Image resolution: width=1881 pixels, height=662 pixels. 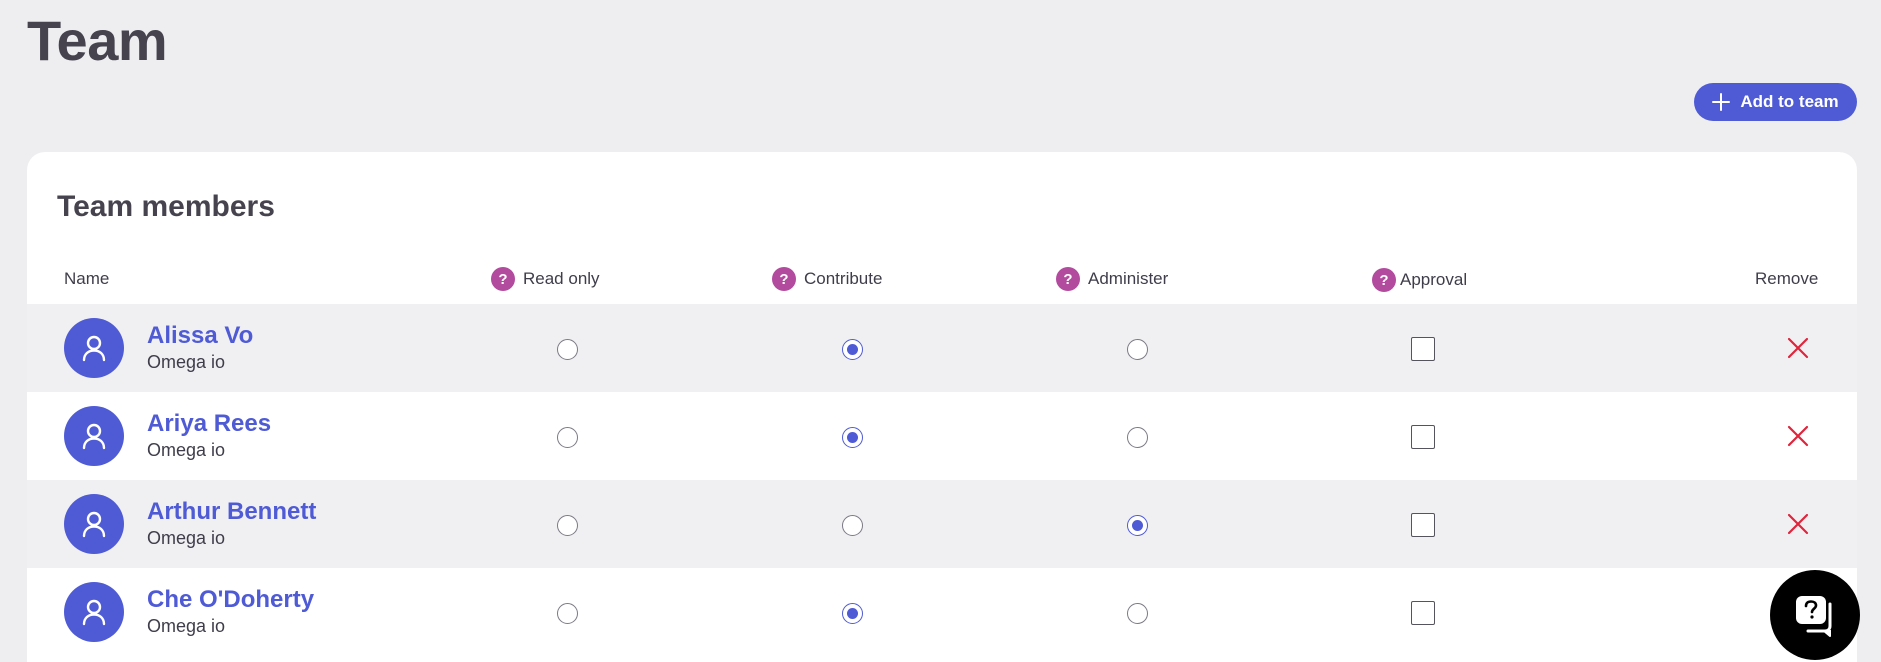 What do you see at coordinates (942, 348) in the screenshot?
I see `table-row: Alissa Vo Omega io` at bounding box center [942, 348].